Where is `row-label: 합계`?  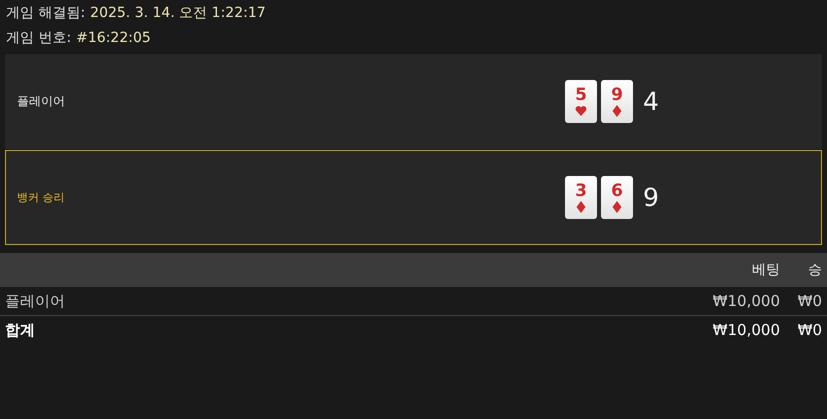
row-label: 합계 is located at coordinates (20, 330).